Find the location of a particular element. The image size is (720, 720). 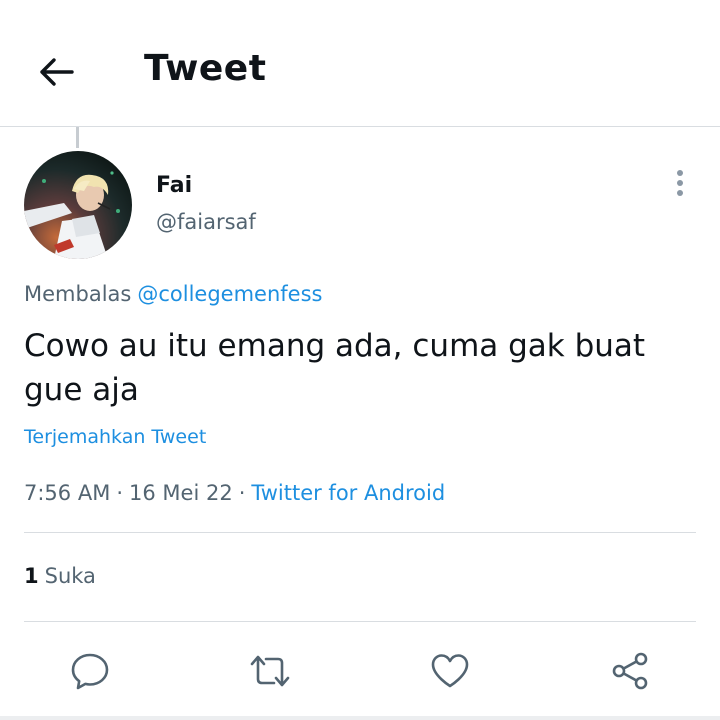

tweet-metadata: 7:56 AM · 16 Mei 22 · Twitter for Android is located at coordinates (234, 493).